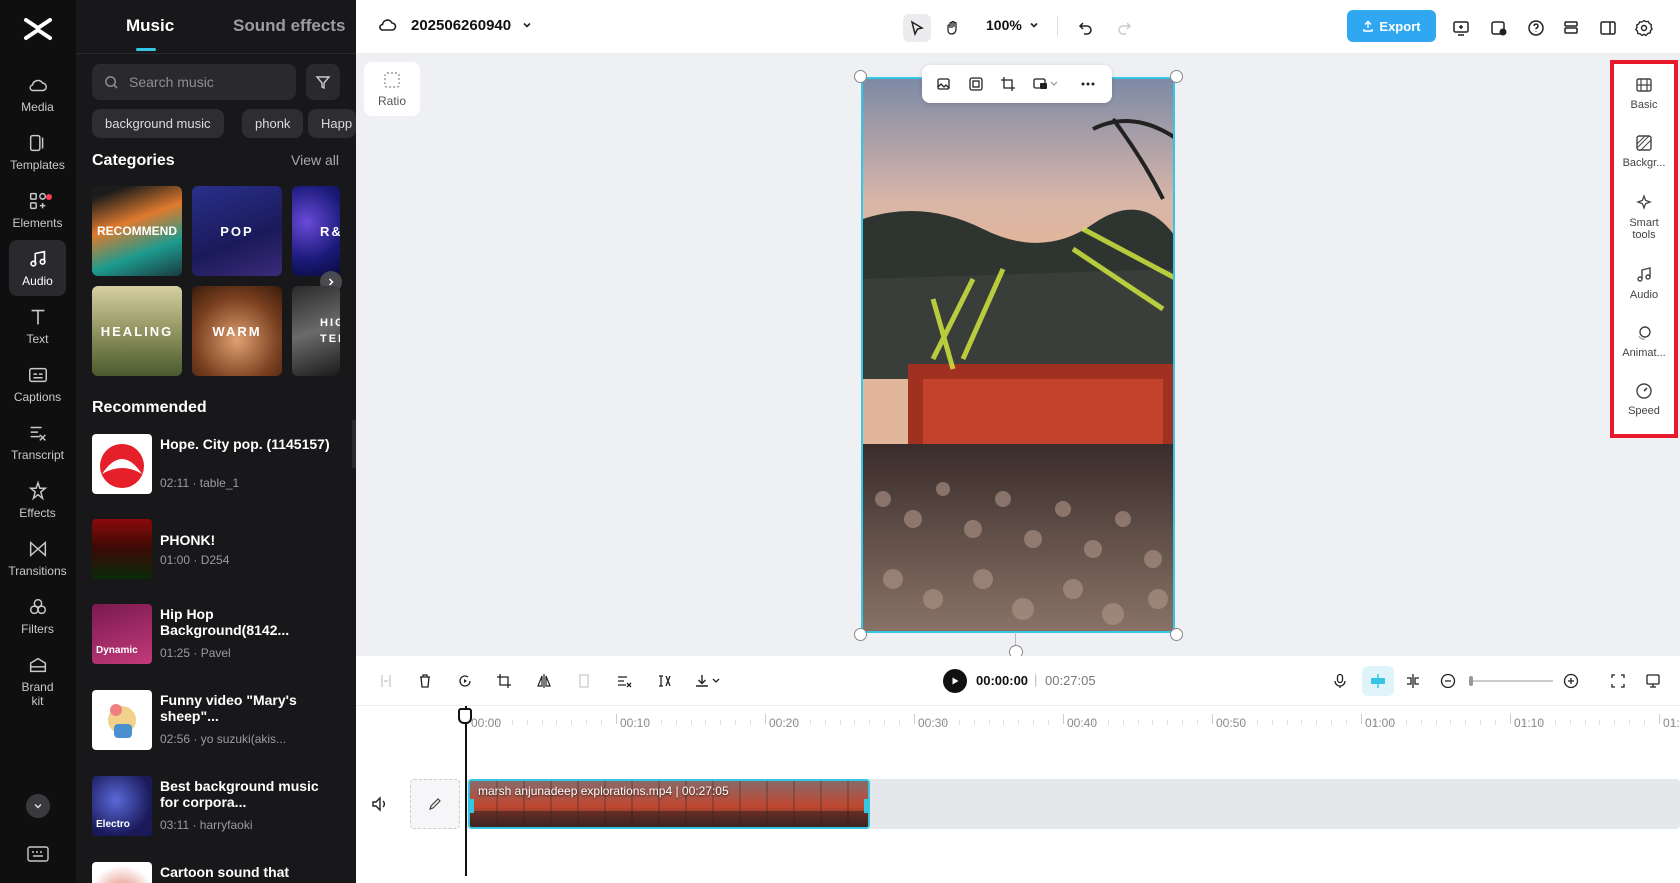  What do you see at coordinates (953, 28) in the screenshot?
I see `hand-tool-button` at bounding box center [953, 28].